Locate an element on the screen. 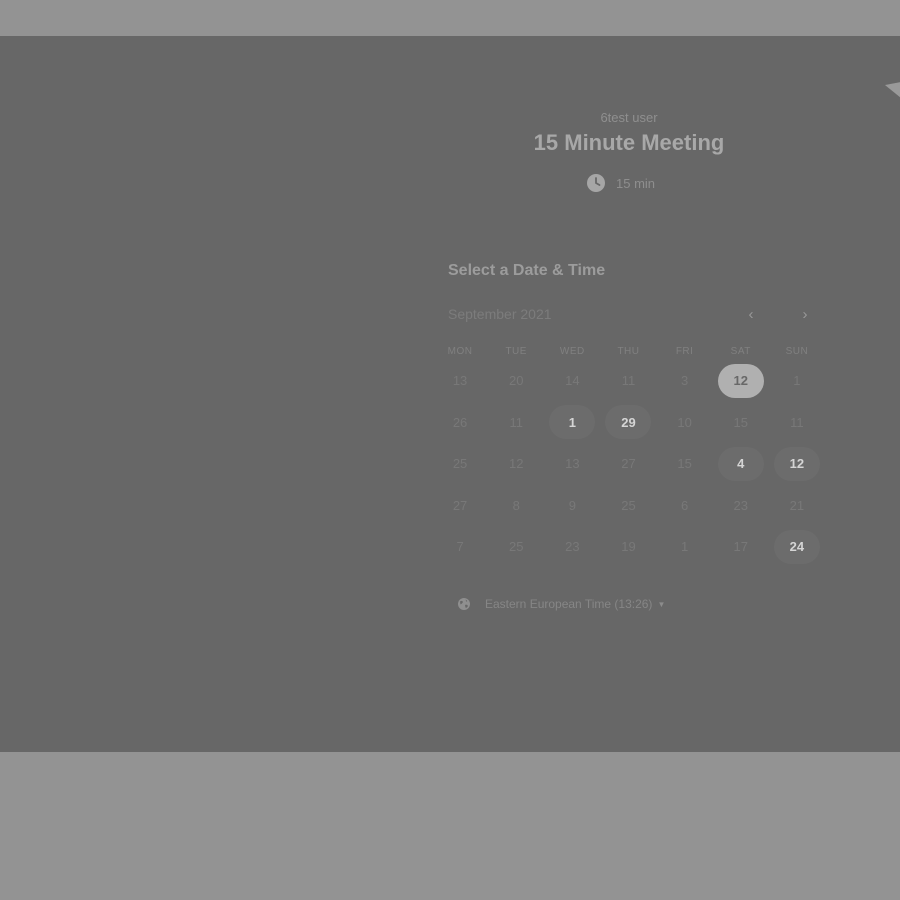 Image resolution: width=900 pixels, height=900 pixels. day-number: 24 is located at coordinates (796, 546).